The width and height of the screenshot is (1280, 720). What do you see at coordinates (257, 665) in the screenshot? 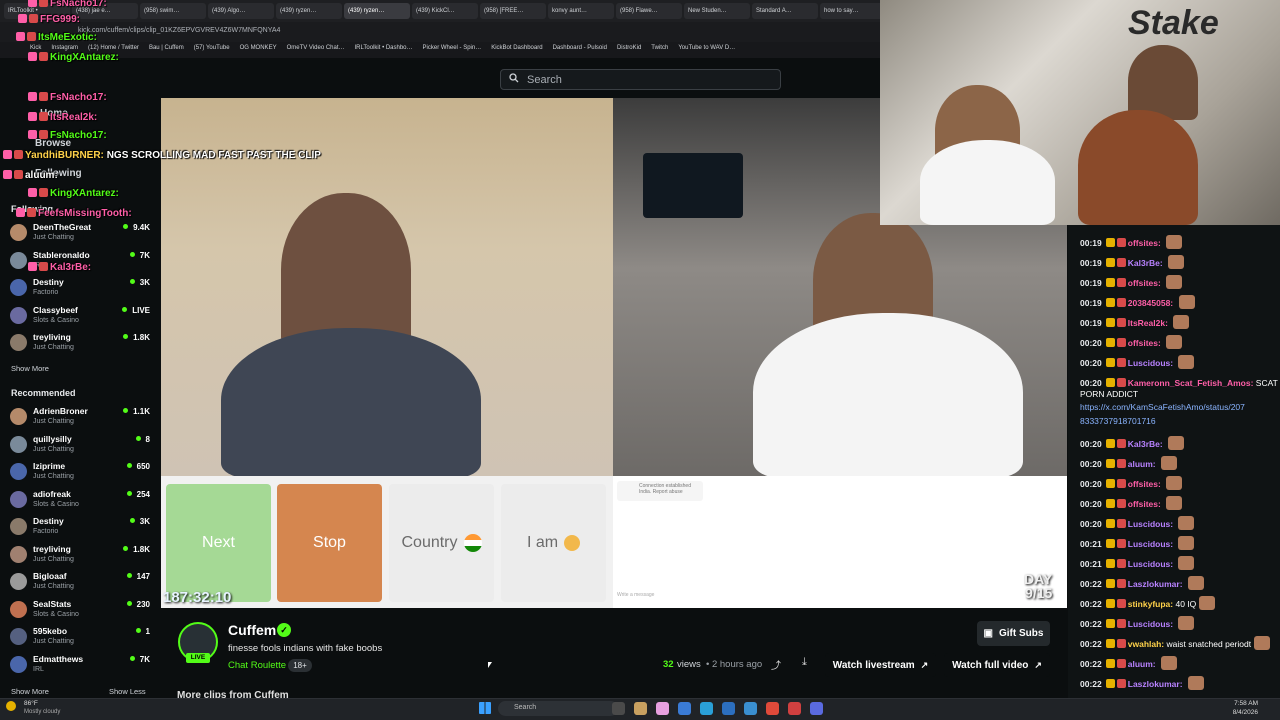
I see `category-link: Chat Roulette` at bounding box center [257, 665].